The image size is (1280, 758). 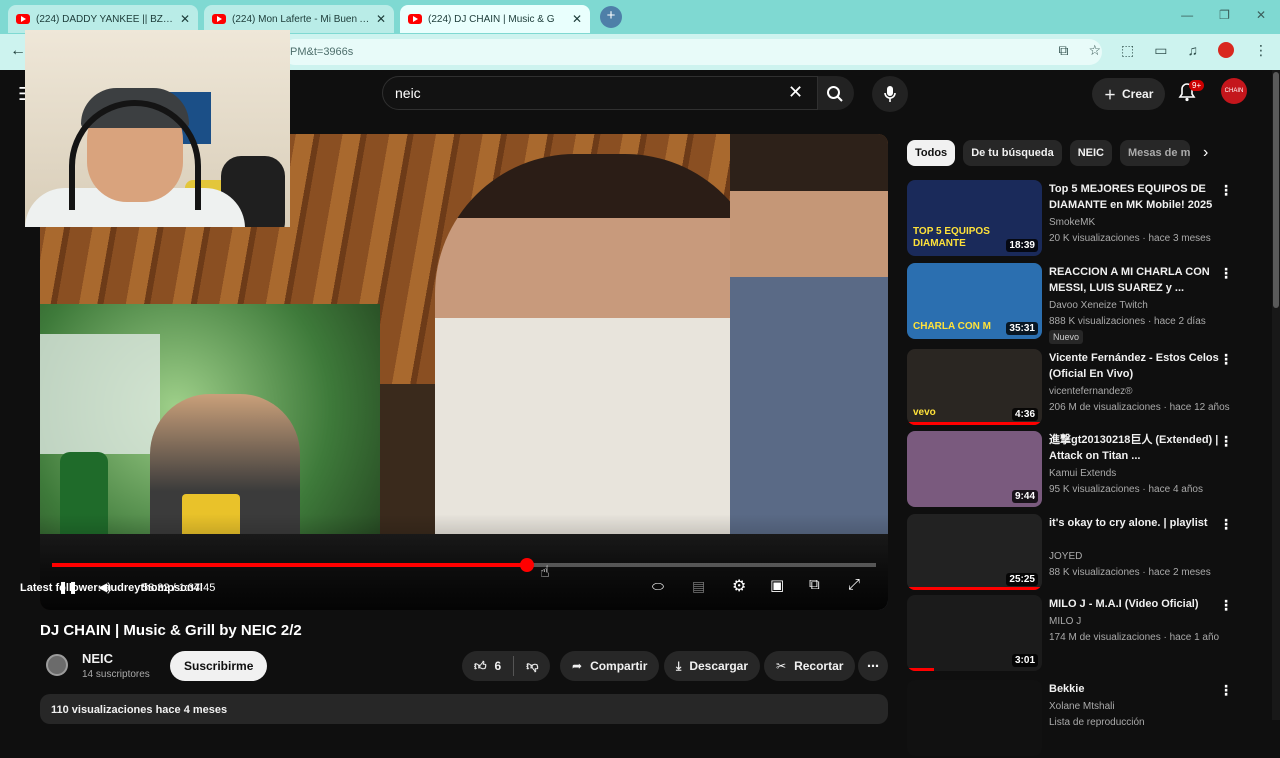 What do you see at coordinates (1276, 190) in the screenshot?
I see `scrollbar-thumb` at bounding box center [1276, 190].